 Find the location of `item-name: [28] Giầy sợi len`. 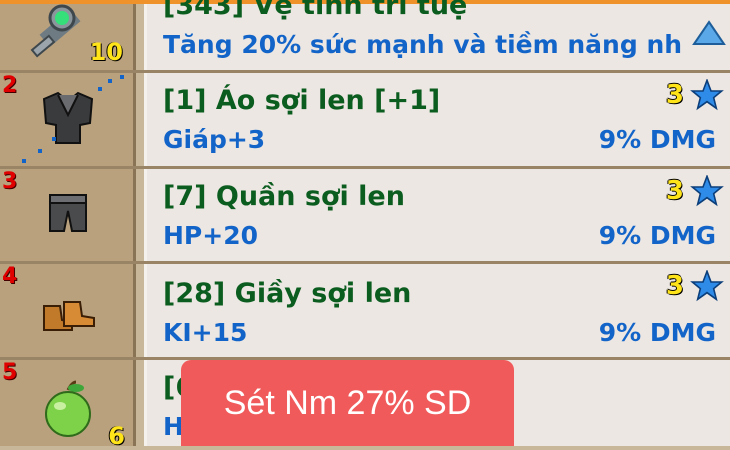

item-name: [28] Giầy sợi len is located at coordinates (287, 293).